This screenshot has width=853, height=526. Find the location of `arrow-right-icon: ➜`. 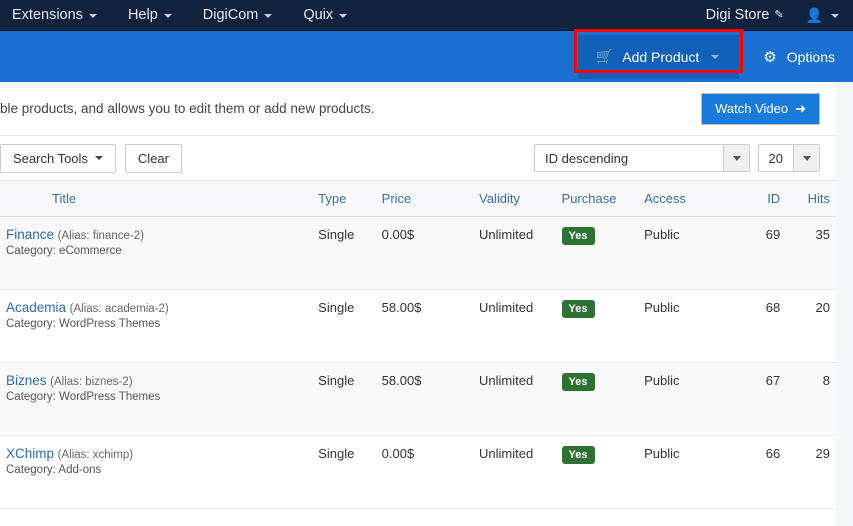

arrow-right-icon: ➜ is located at coordinates (800, 108).